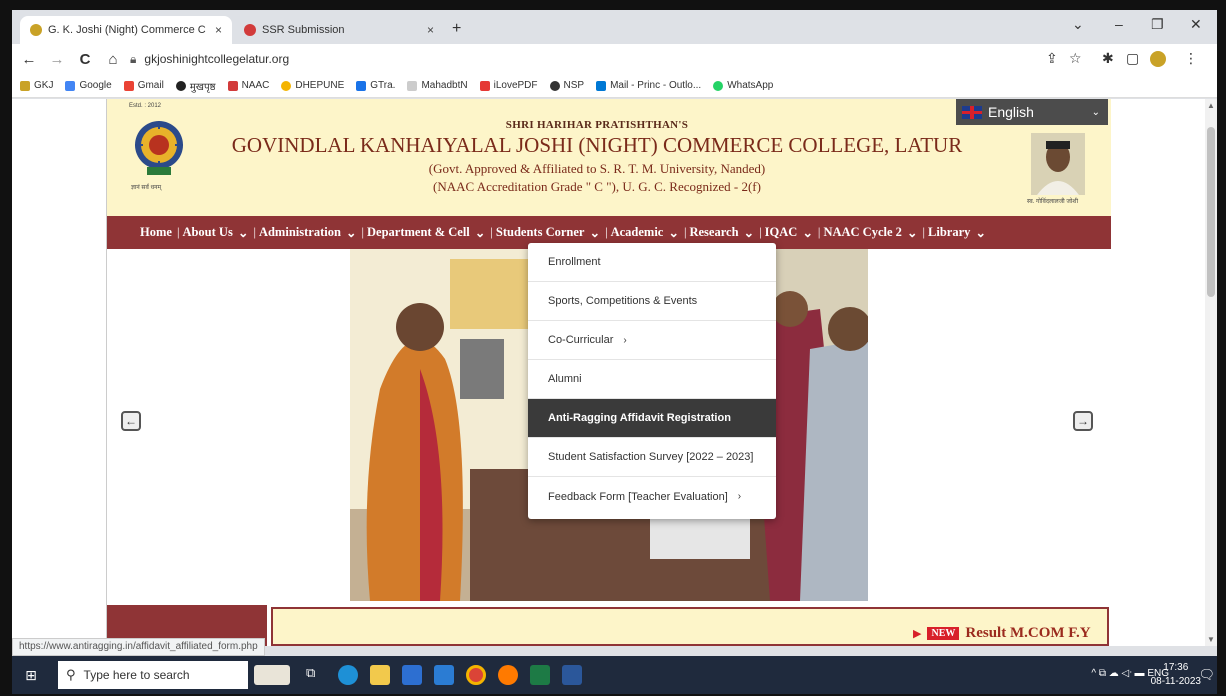 The width and height of the screenshot is (1226, 696). What do you see at coordinates (1191, 58) in the screenshot?
I see `menu-icon: ⋮` at bounding box center [1191, 58].